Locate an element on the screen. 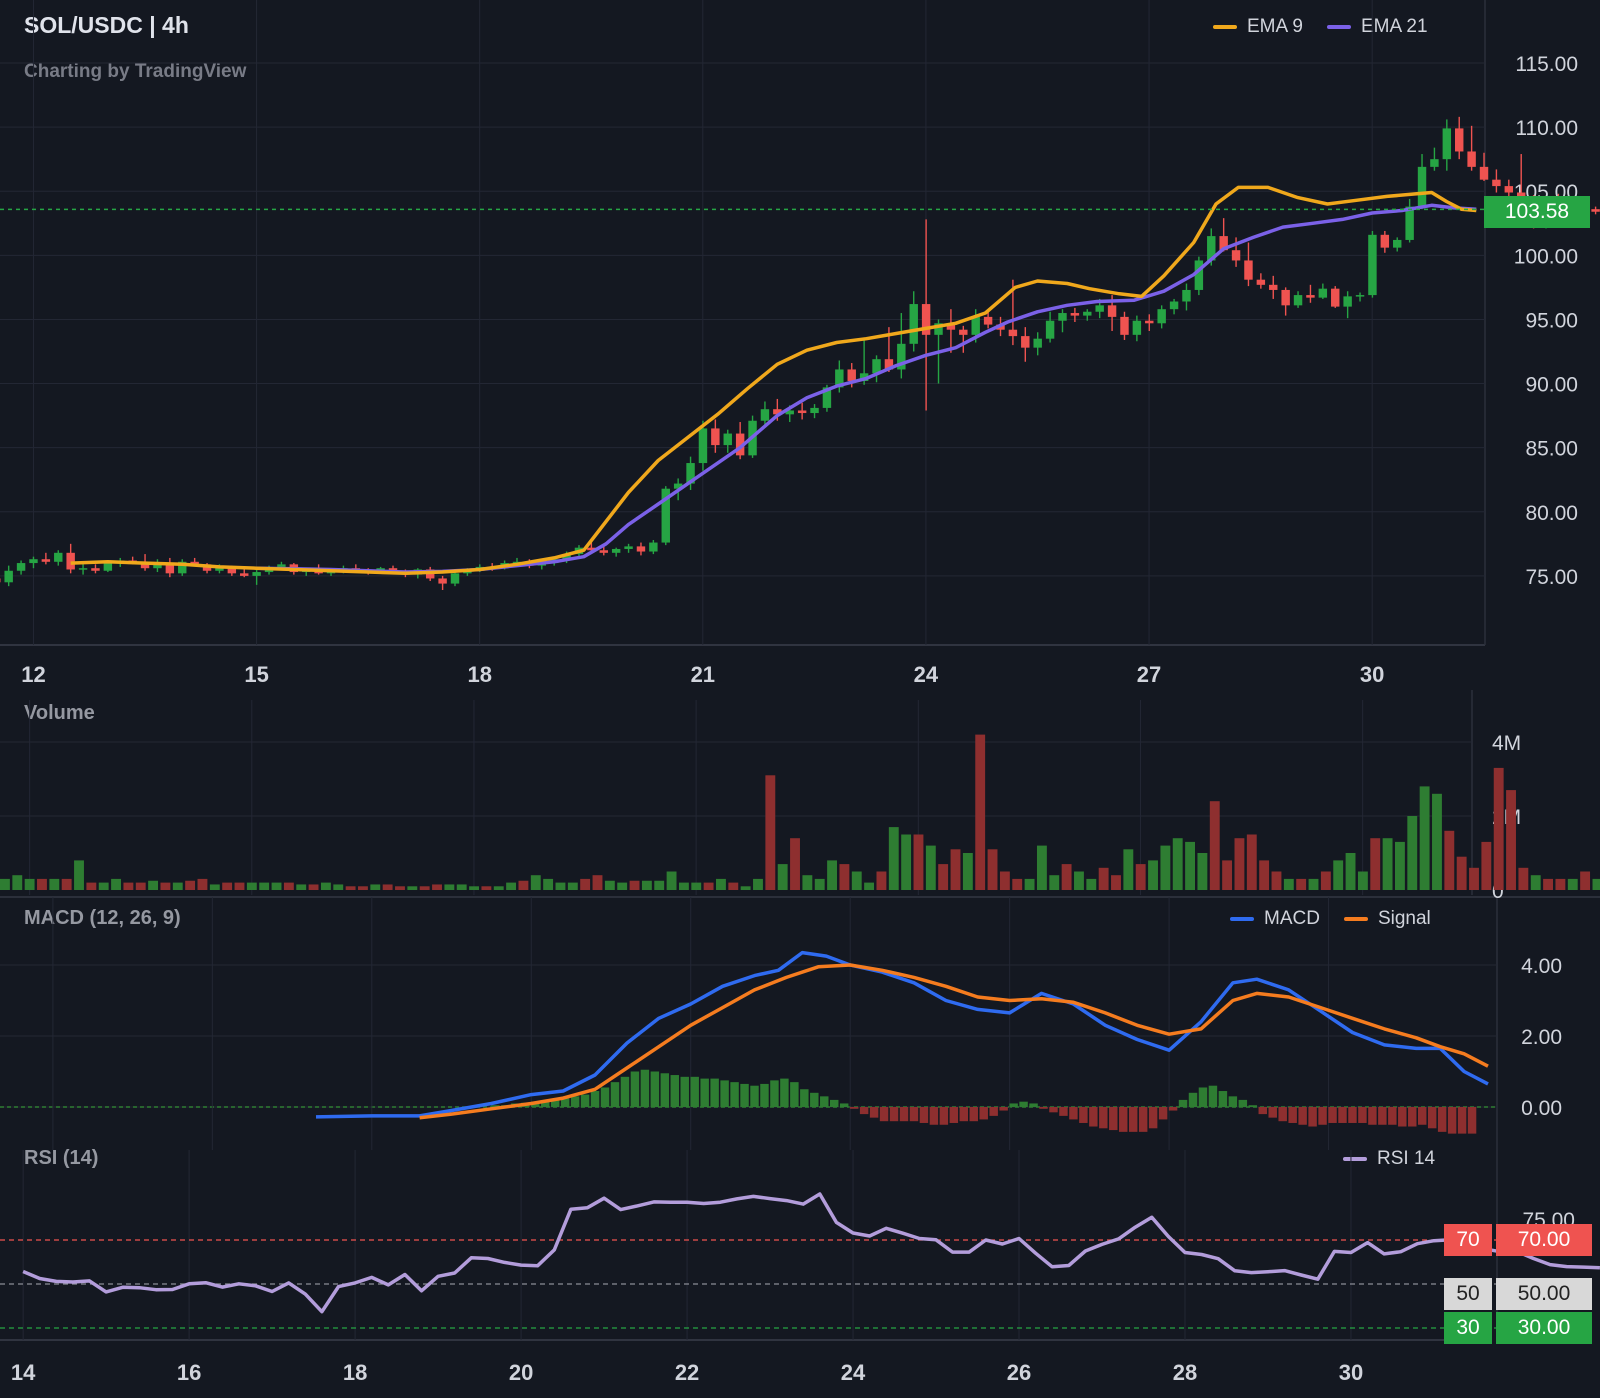 The height and width of the screenshot is (1398, 1600). rsi-date-tick-label: 14 is located at coordinates (23, 1372).